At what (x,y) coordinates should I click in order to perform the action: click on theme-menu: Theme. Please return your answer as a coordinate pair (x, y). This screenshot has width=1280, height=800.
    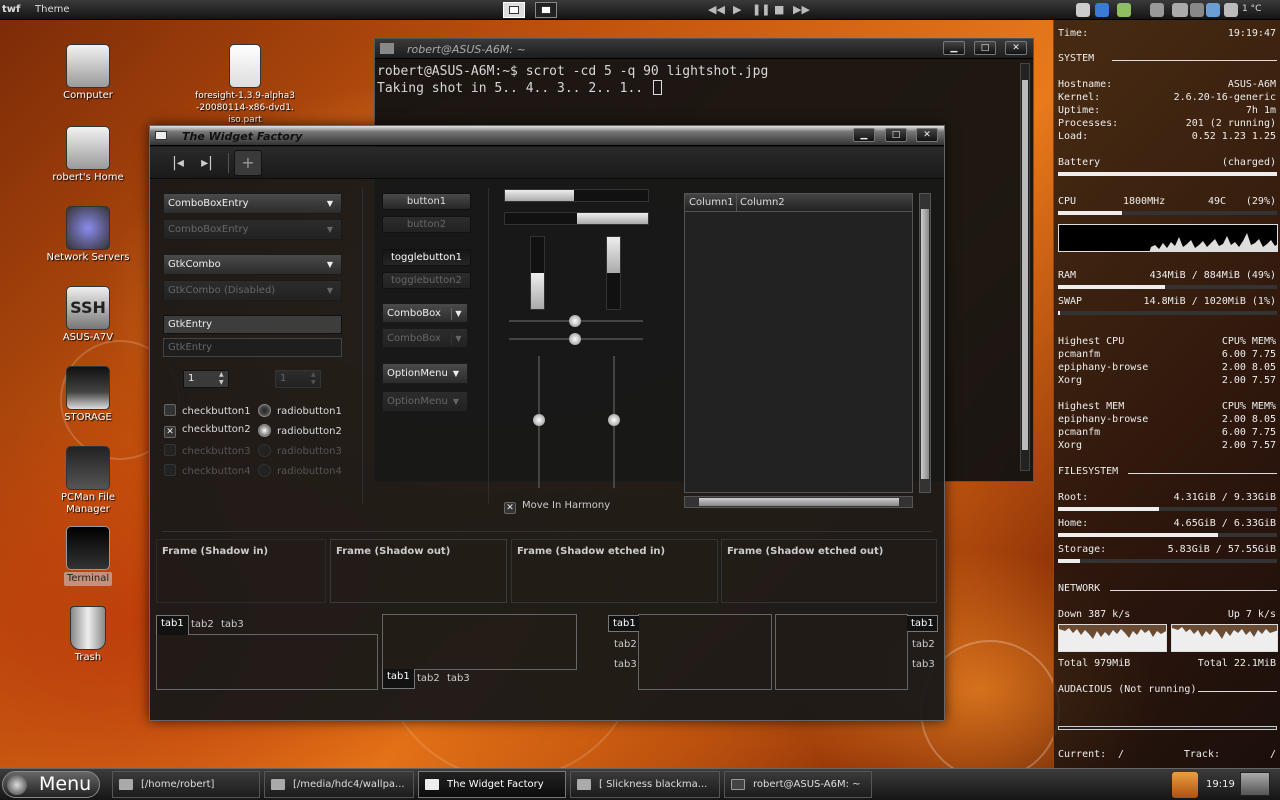
    Looking at the image, I should click on (52, 9).